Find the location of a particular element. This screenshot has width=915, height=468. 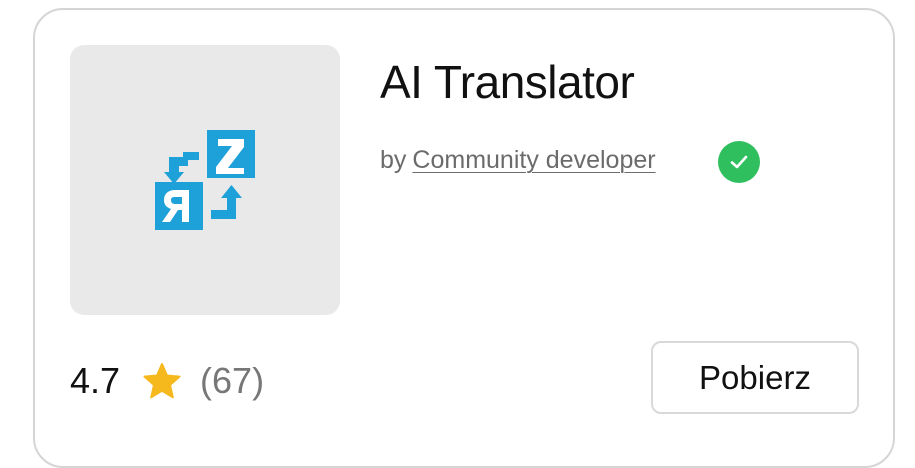

rating: 4.7 (67) is located at coordinates (167, 381).